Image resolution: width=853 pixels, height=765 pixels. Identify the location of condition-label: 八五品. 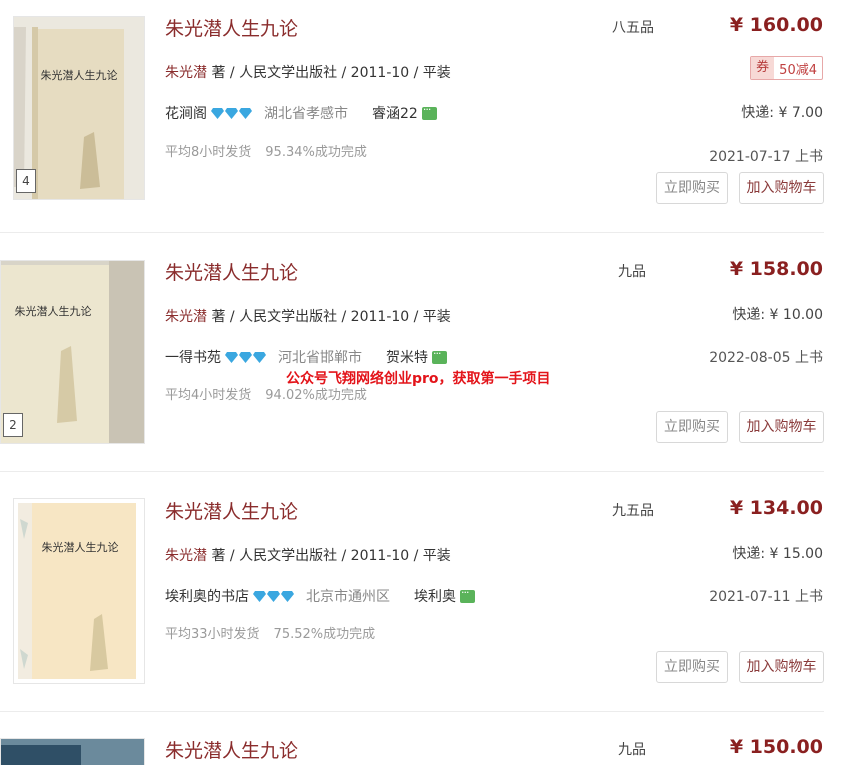
(633, 28).